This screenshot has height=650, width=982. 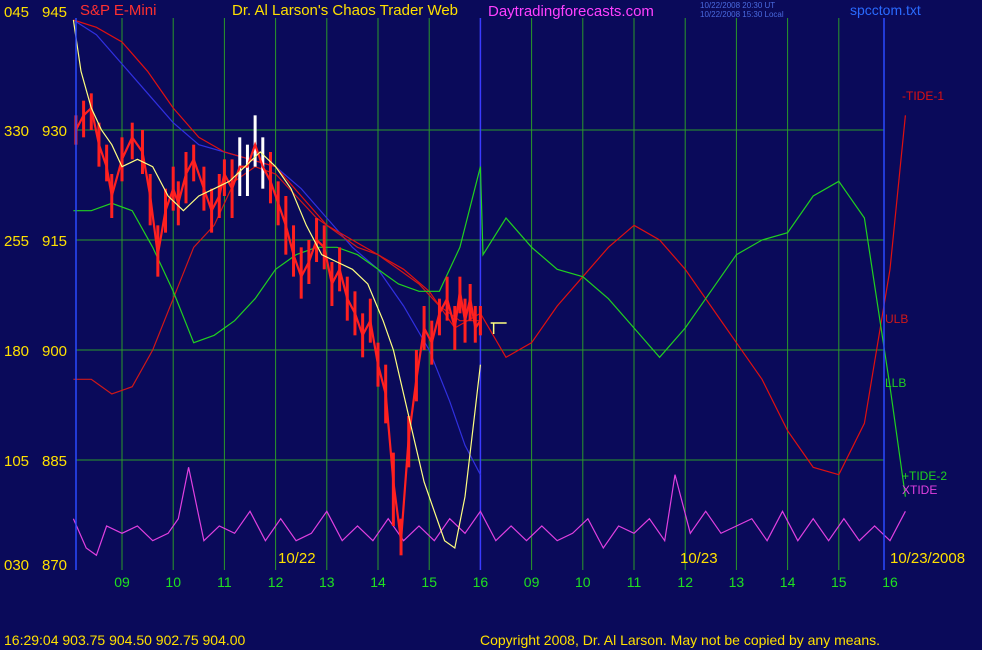 I want to click on xtide-line, so click(x=489, y=512).